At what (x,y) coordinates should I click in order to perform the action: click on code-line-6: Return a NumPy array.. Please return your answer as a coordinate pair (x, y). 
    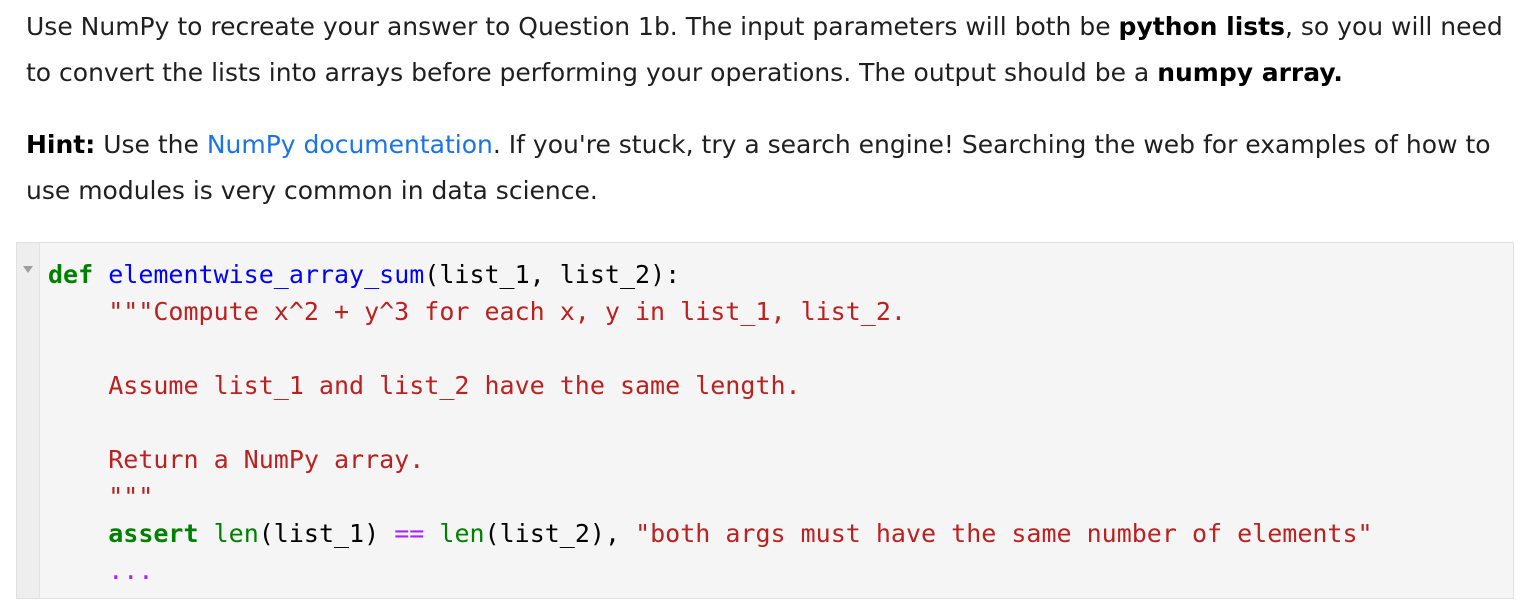
    Looking at the image, I should click on (236, 459).